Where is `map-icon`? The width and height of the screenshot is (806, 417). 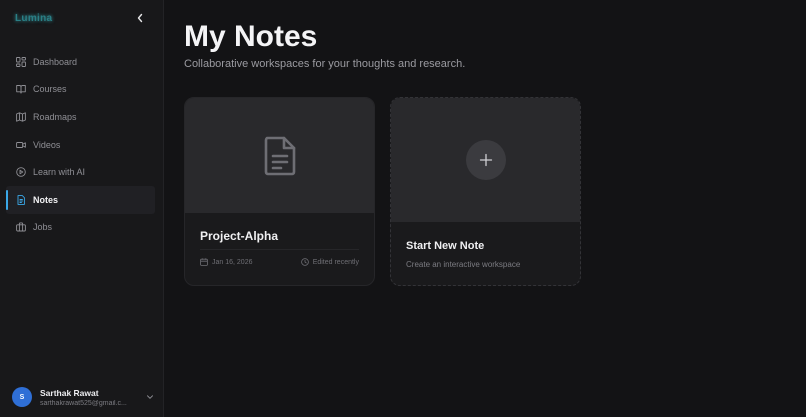 map-icon is located at coordinates (21, 117).